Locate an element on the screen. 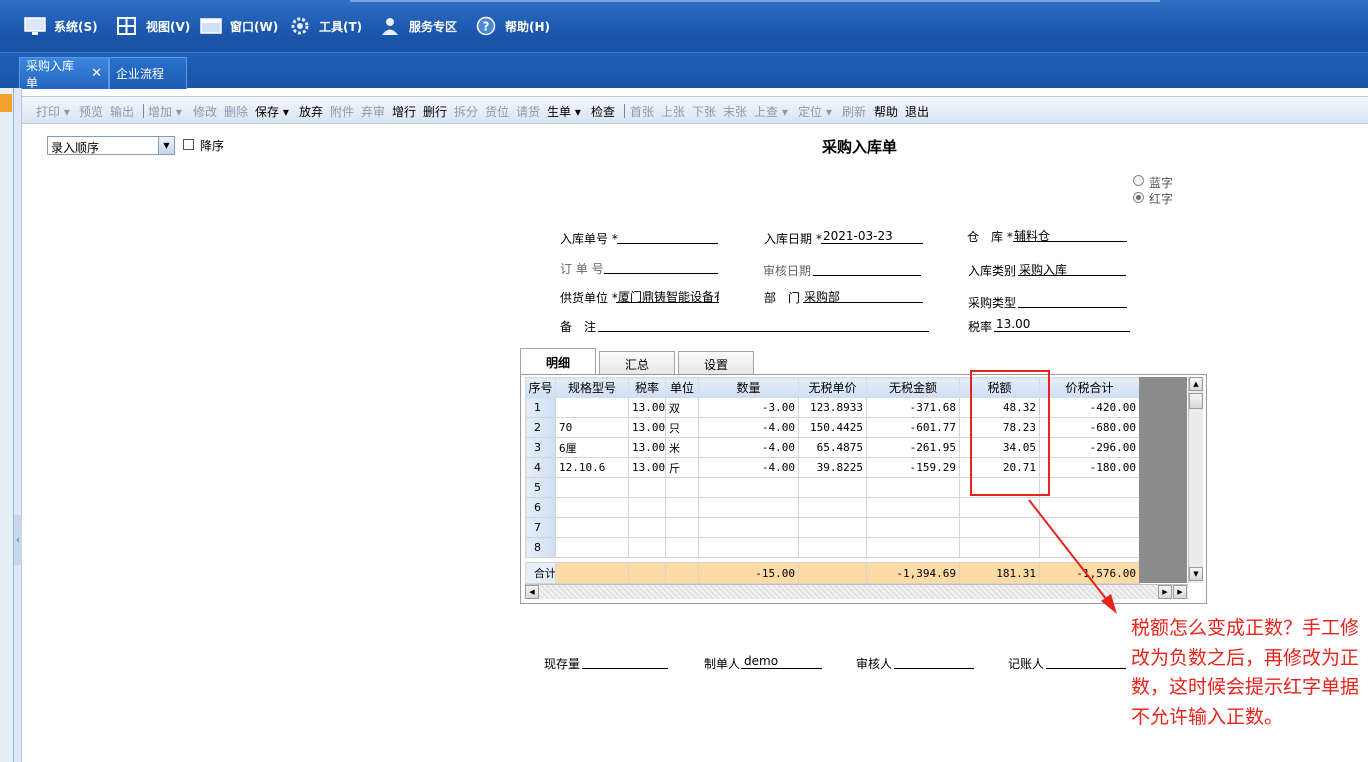 This screenshot has width=1368, height=762. receipt-date-field is located at coordinates (872, 243).